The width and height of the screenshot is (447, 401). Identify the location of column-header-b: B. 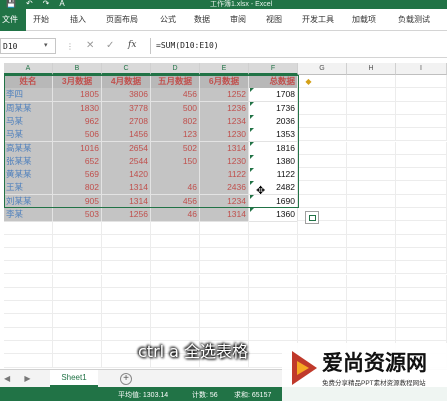
(77, 69).